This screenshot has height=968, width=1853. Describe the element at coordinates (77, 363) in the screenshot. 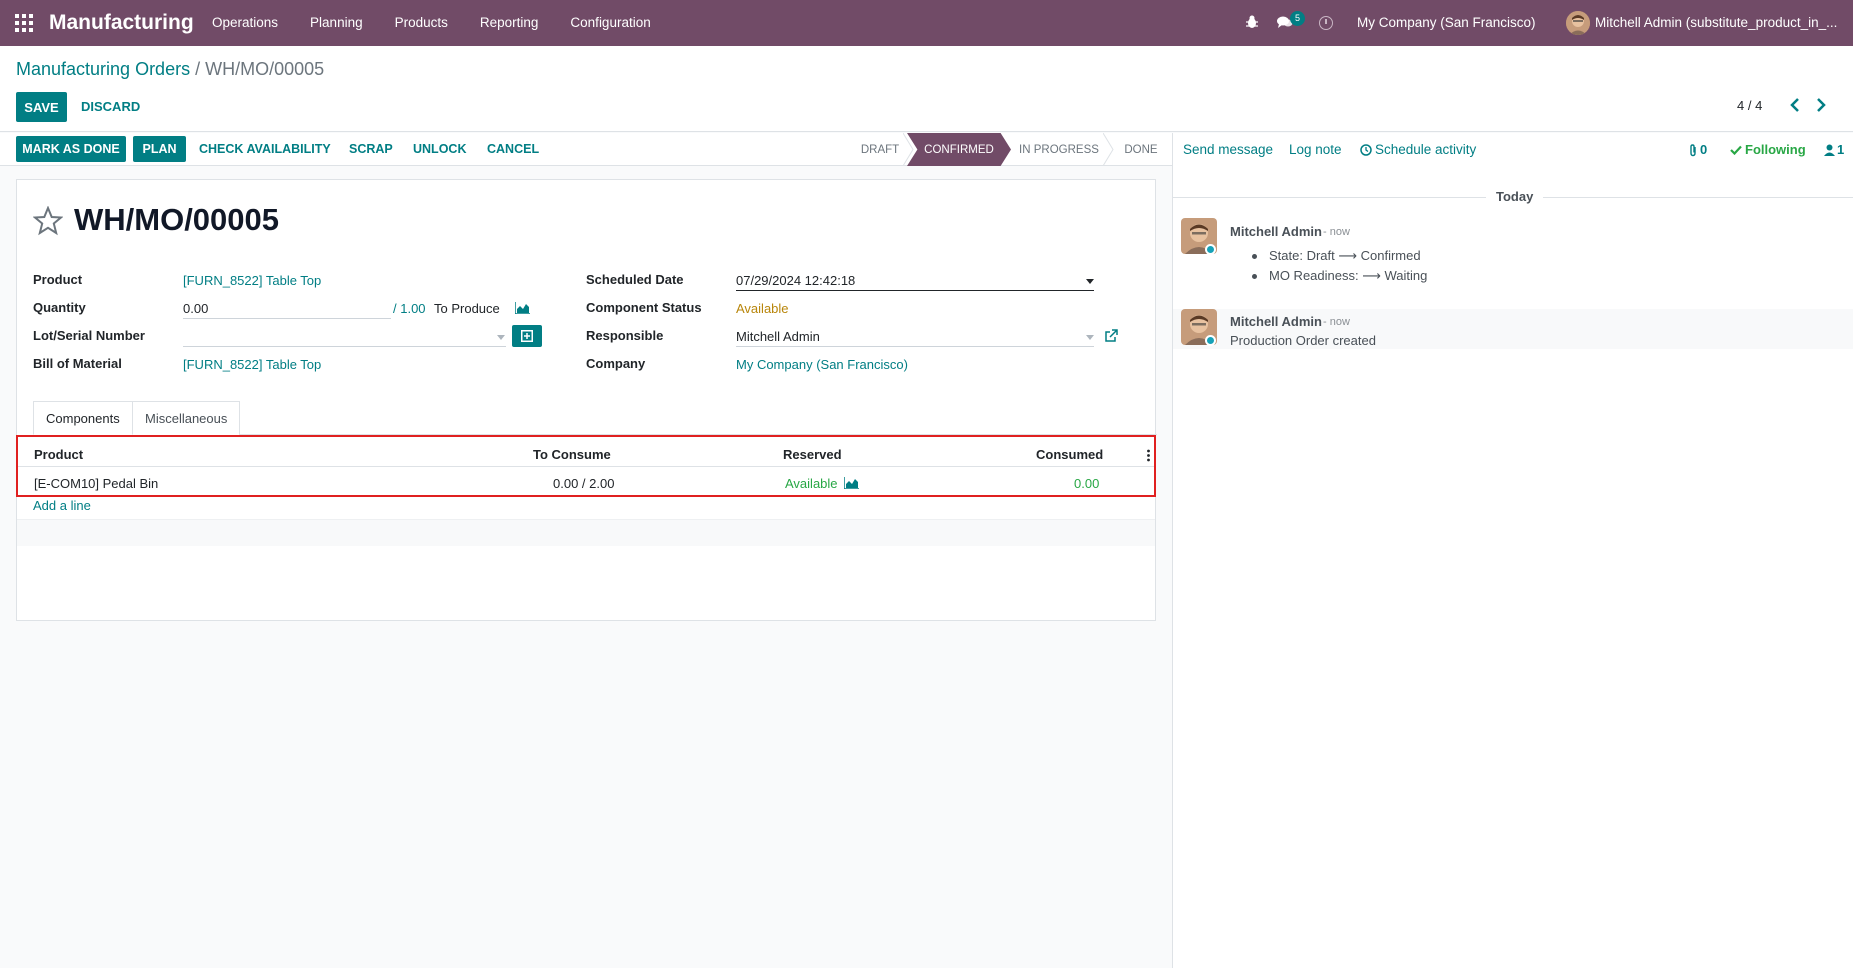

I see `bom-label: Bill of Material` at that location.